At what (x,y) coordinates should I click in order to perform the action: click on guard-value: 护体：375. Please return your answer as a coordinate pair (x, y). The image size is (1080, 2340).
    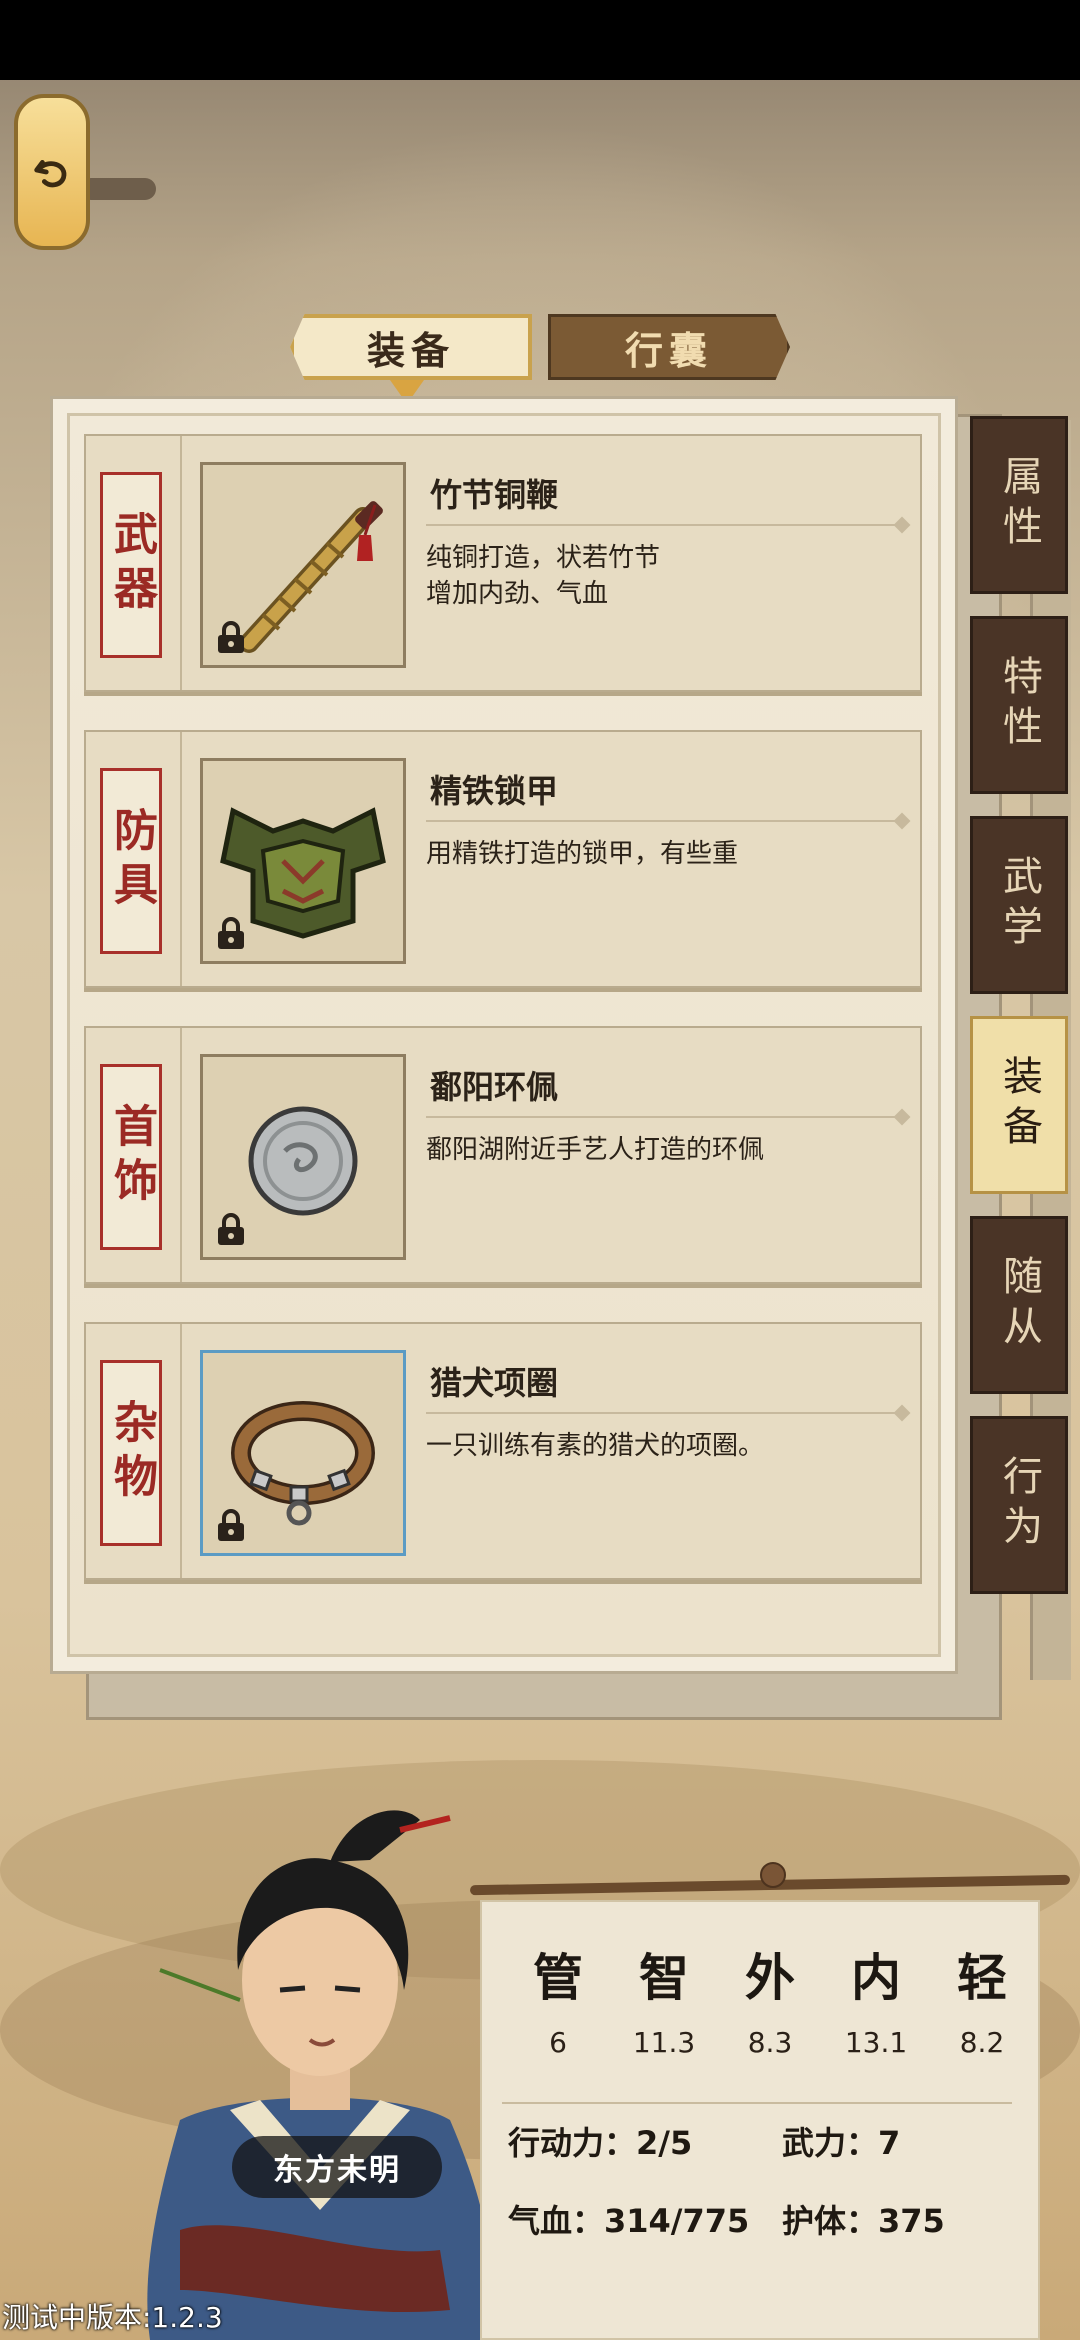
    Looking at the image, I should click on (863, 2221).